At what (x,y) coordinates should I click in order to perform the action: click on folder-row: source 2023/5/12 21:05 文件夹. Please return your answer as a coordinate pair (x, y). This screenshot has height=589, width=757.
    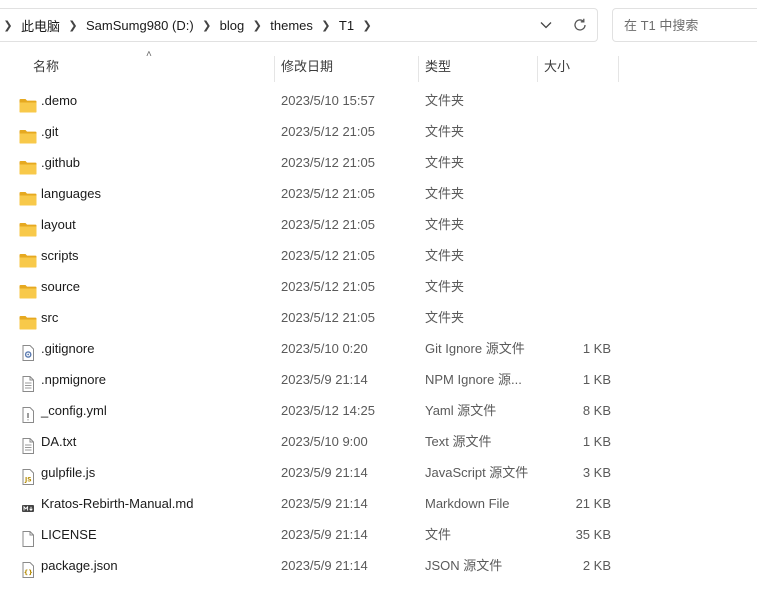
    Looking at the image, I should click on (378, 286).